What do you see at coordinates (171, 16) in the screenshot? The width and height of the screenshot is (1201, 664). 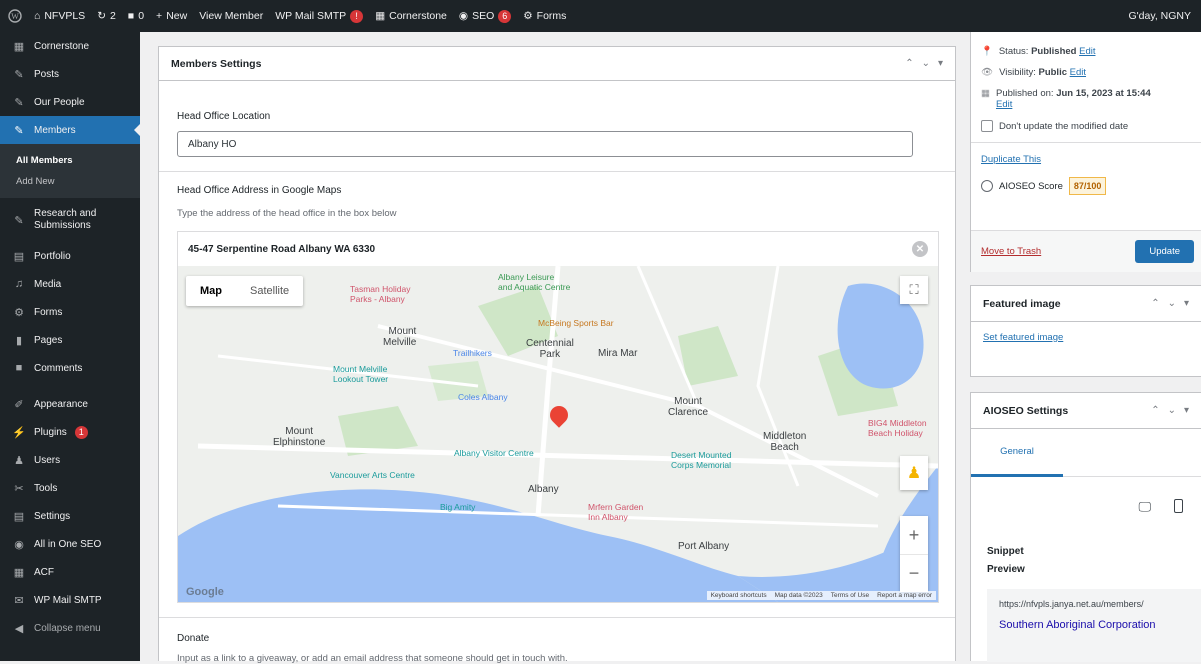 I see `new-content-link: + New` at bounding box center [171, 16].